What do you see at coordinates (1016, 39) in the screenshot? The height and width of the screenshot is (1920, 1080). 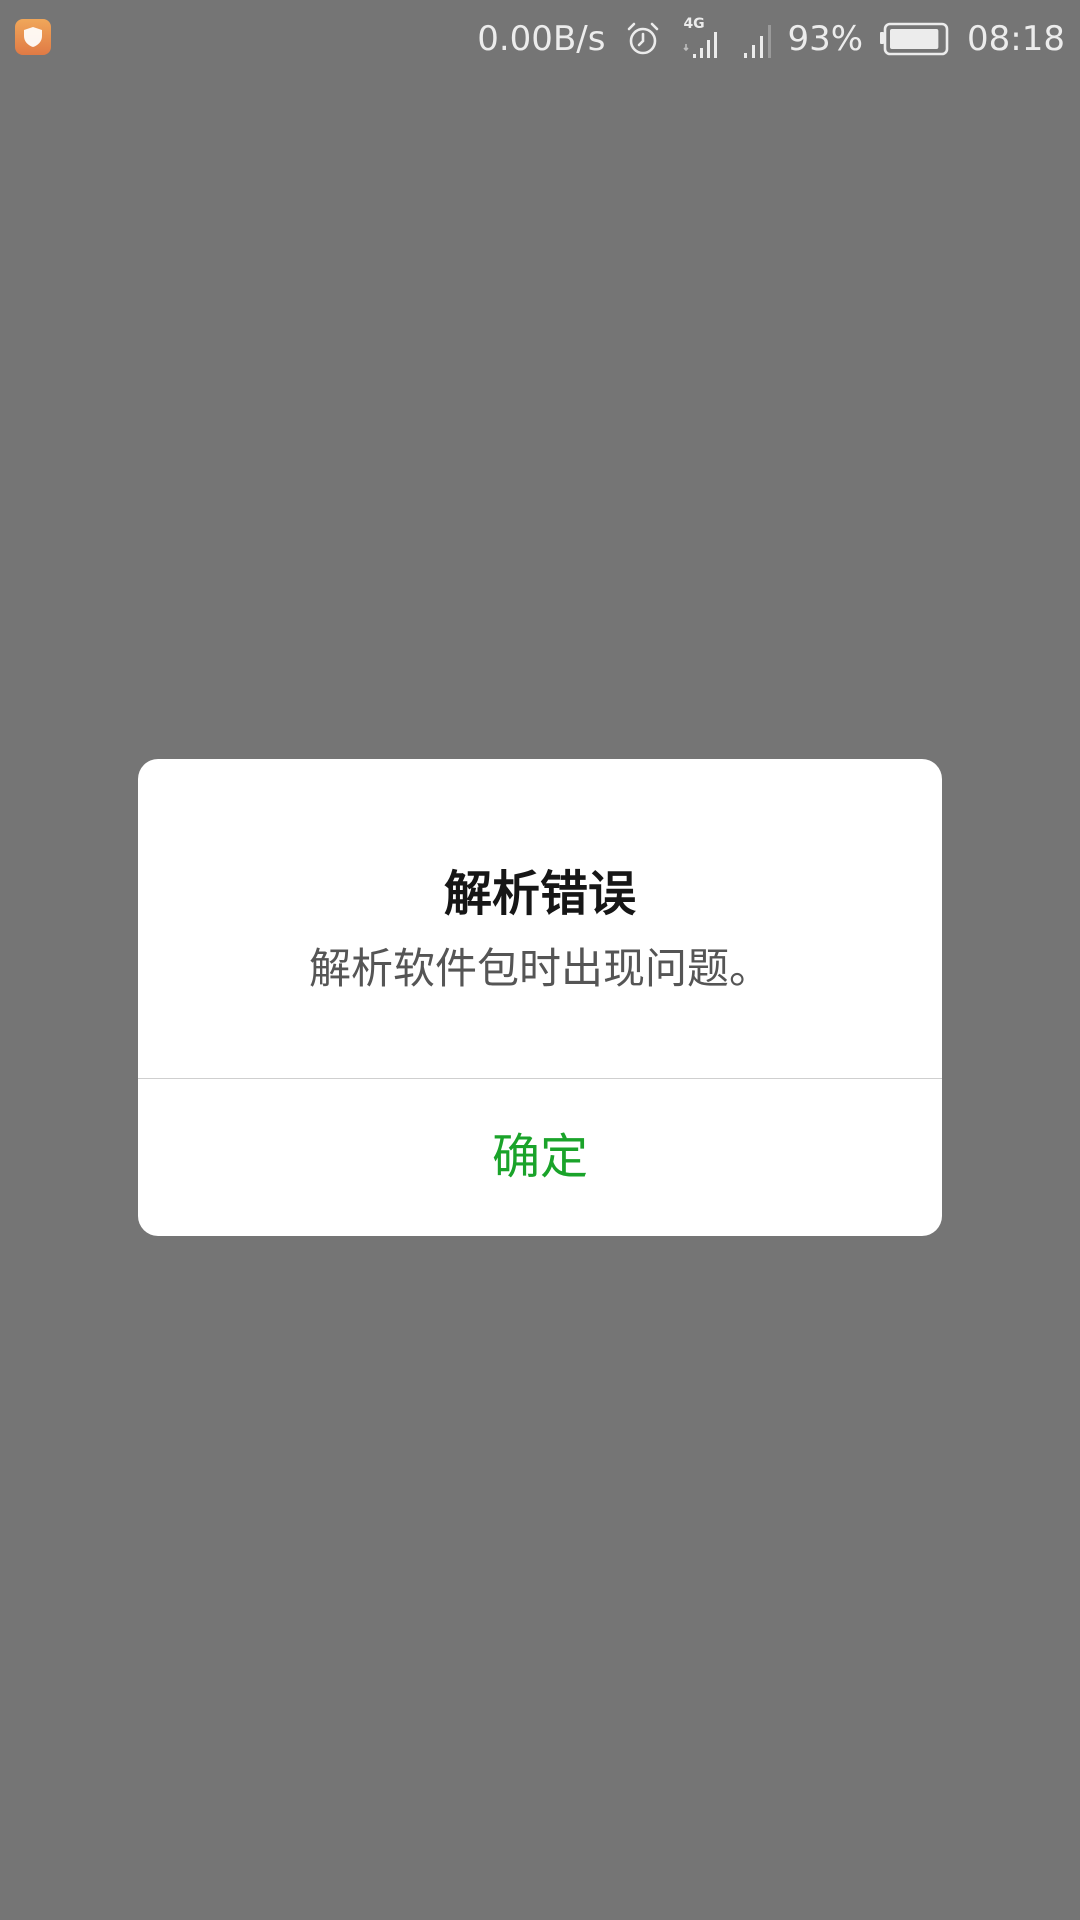 I see `clock: 08:18` at bounding box center [1016, 39].